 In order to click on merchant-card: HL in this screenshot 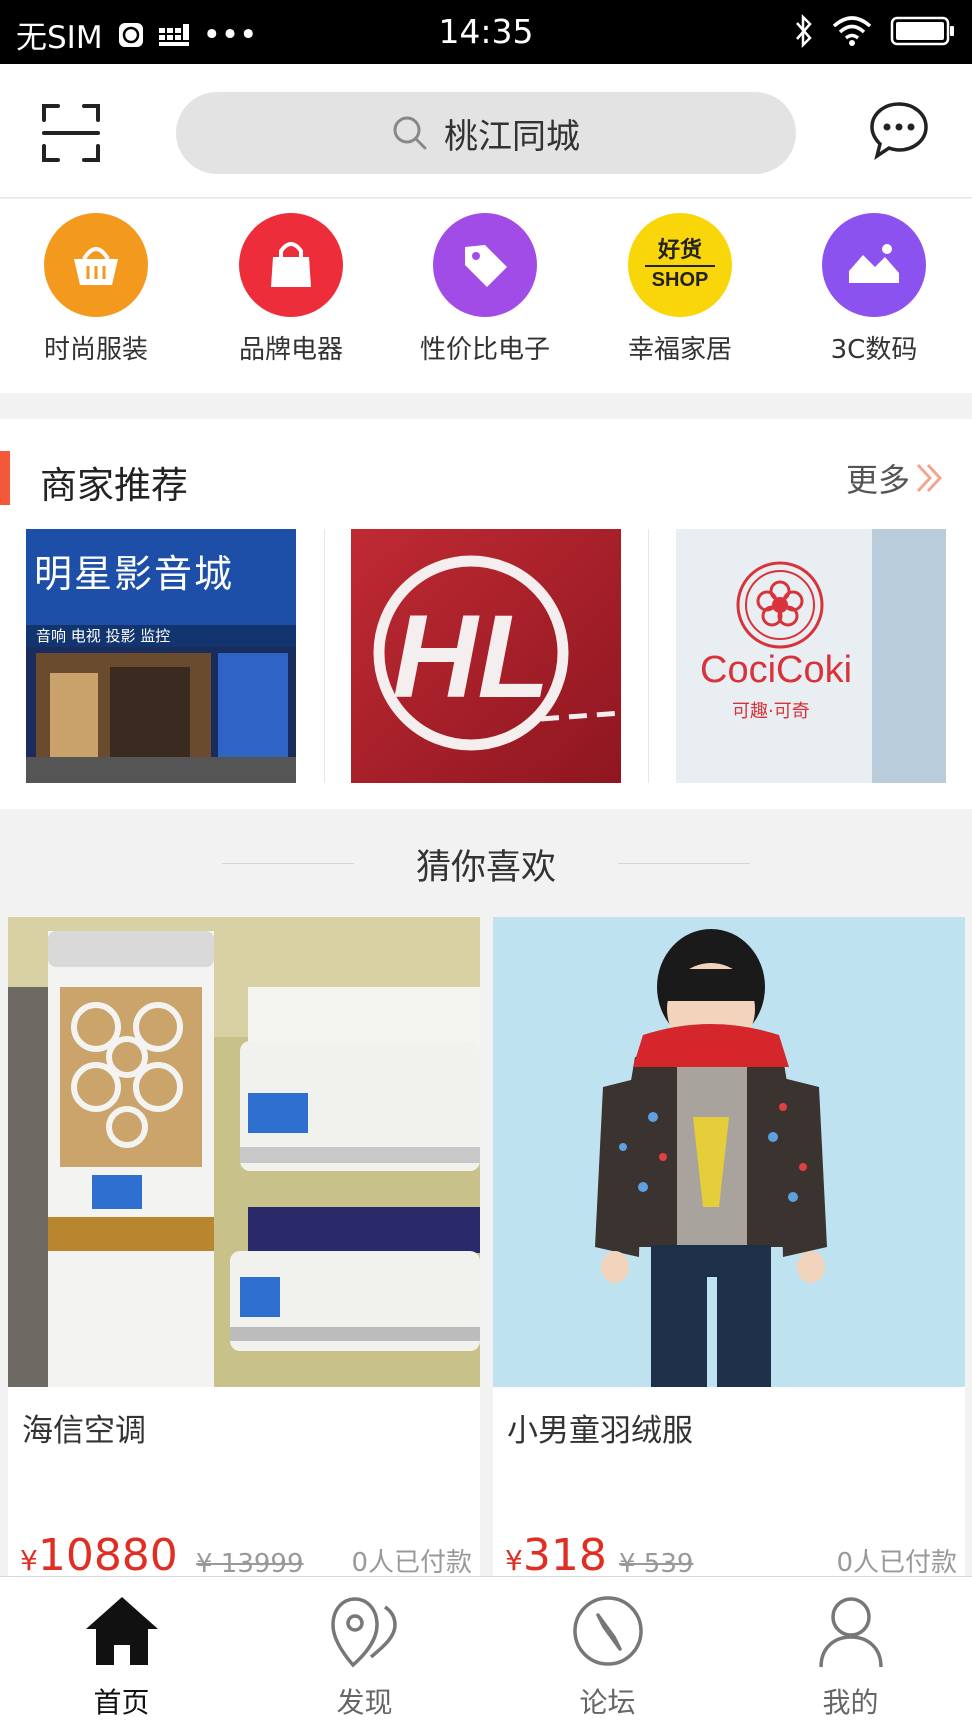, I will do `click(486, 656)`.